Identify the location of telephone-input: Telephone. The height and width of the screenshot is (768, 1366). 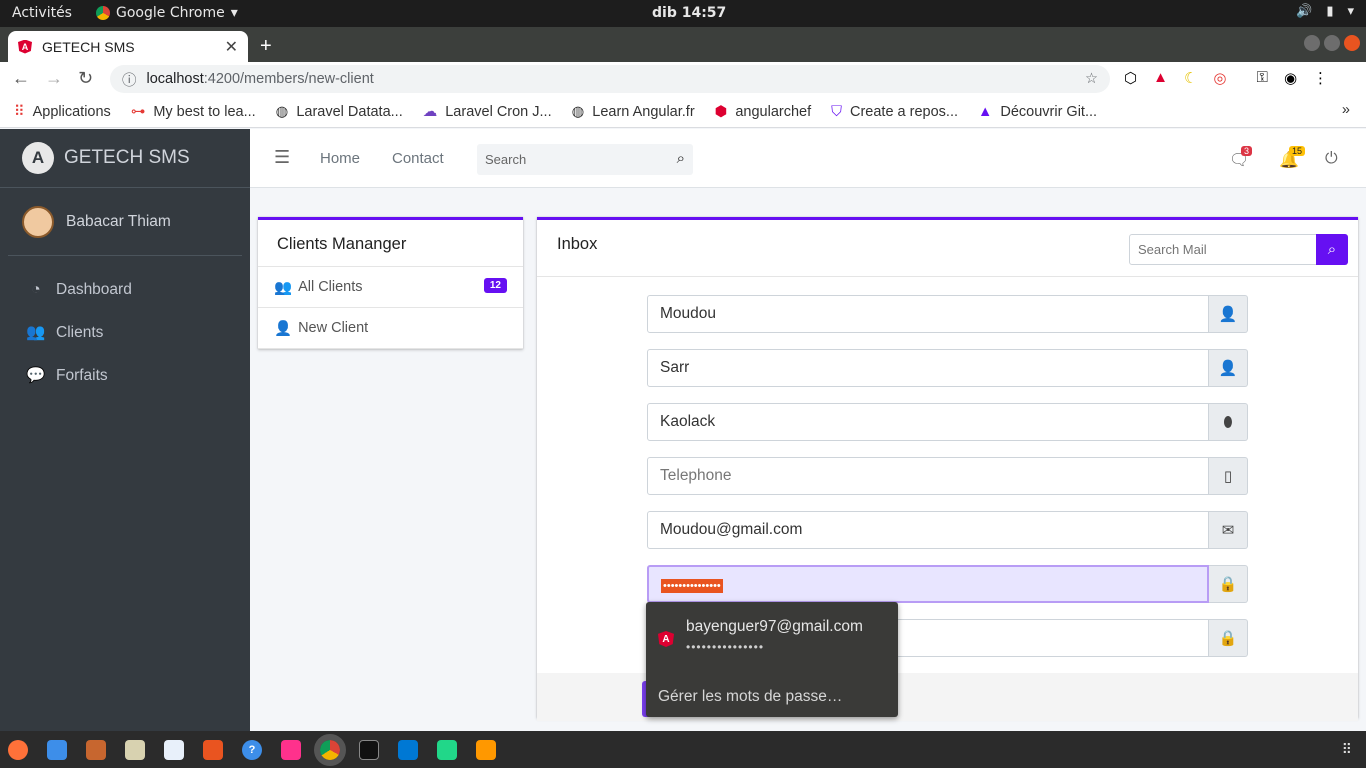
(928, 476).